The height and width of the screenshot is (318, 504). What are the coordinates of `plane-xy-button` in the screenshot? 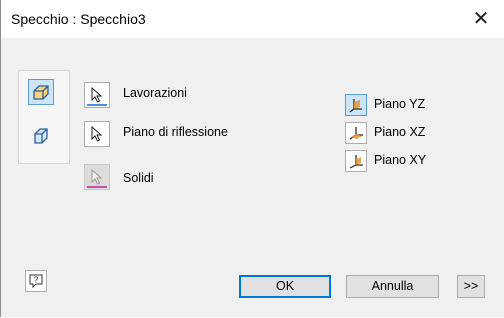 It's located at (356, 161).